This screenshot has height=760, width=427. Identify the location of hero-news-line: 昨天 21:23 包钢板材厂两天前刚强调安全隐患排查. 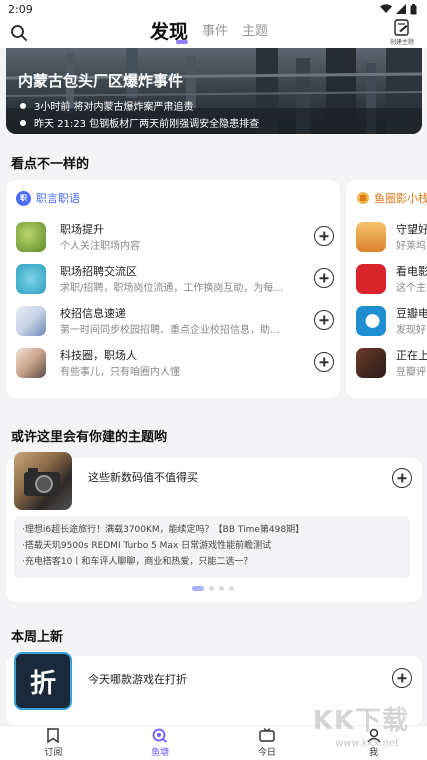
(139, 122).